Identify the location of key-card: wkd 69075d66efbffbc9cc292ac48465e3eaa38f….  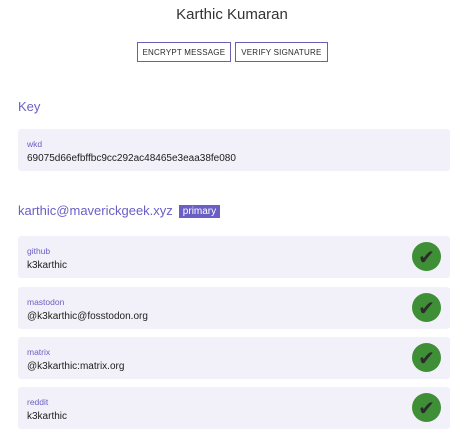
(234, 150).